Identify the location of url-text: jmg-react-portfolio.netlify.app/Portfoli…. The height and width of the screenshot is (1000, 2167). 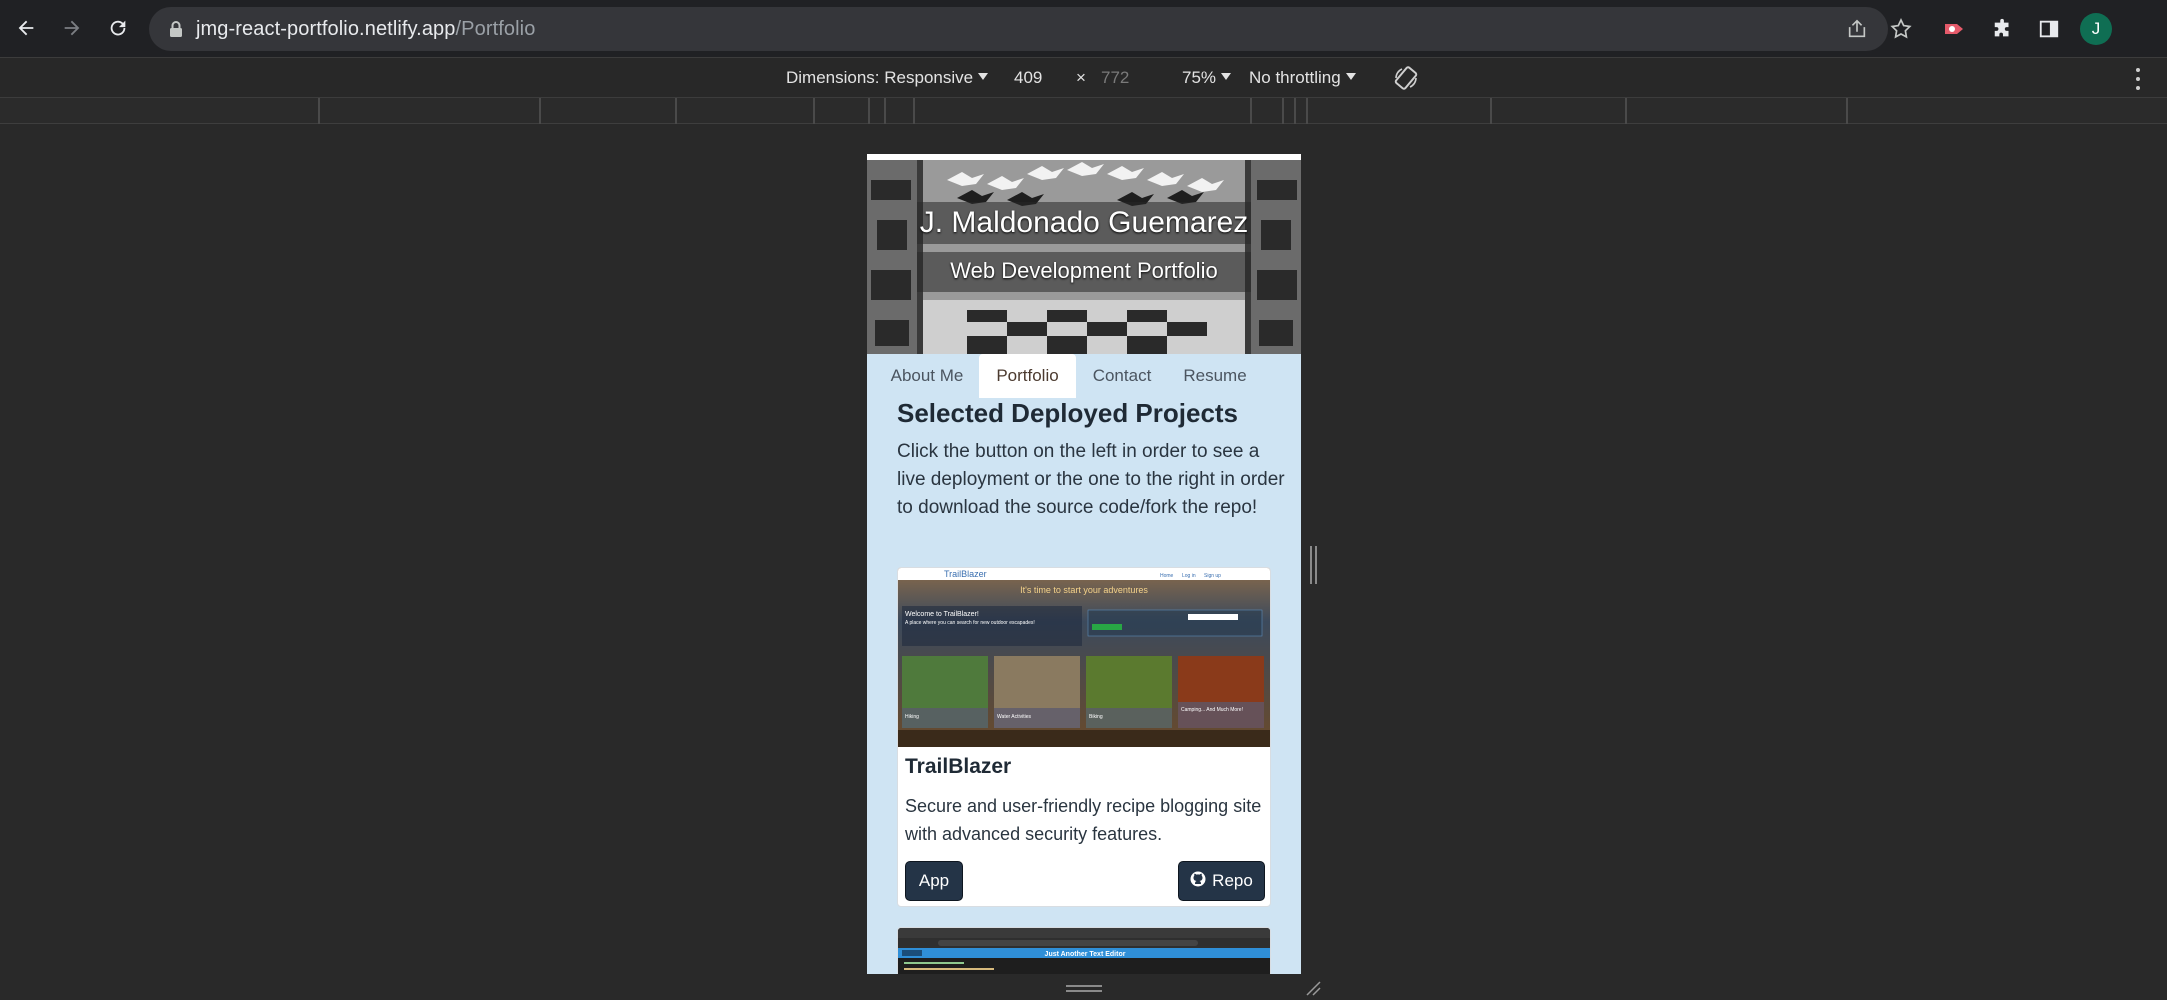
(365, 29).